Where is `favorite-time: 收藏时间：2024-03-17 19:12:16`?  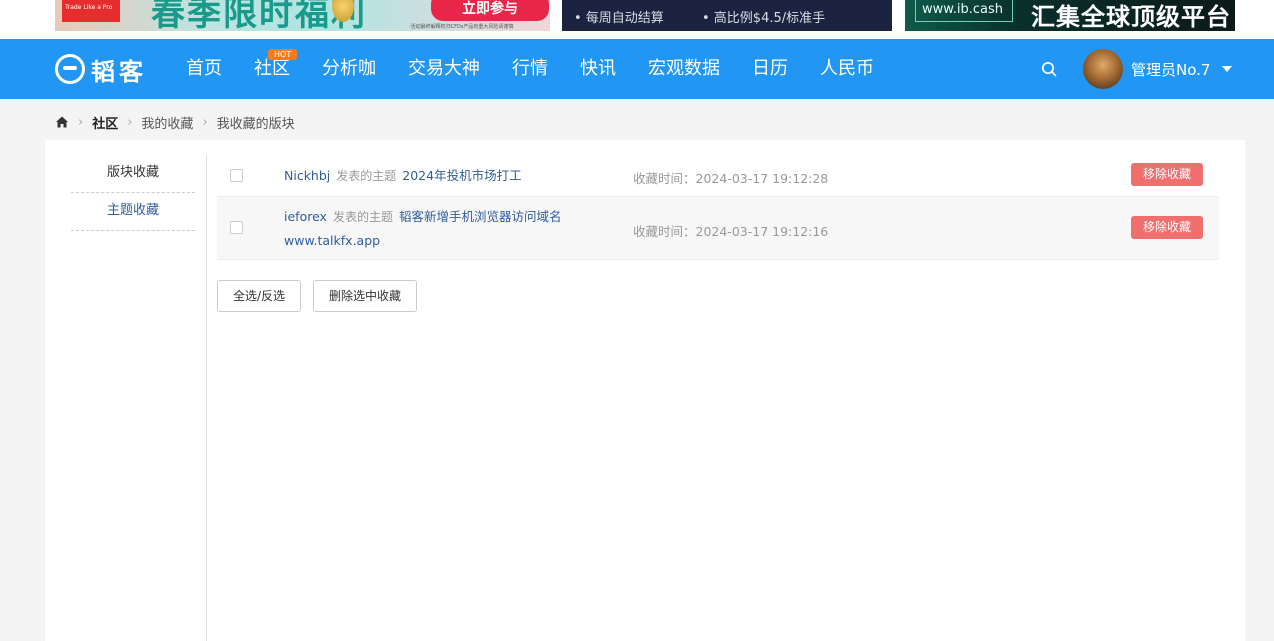
favorite-time: 收藏时间：2024-03-17 19:12:16 is located at coordinates (731, 231).